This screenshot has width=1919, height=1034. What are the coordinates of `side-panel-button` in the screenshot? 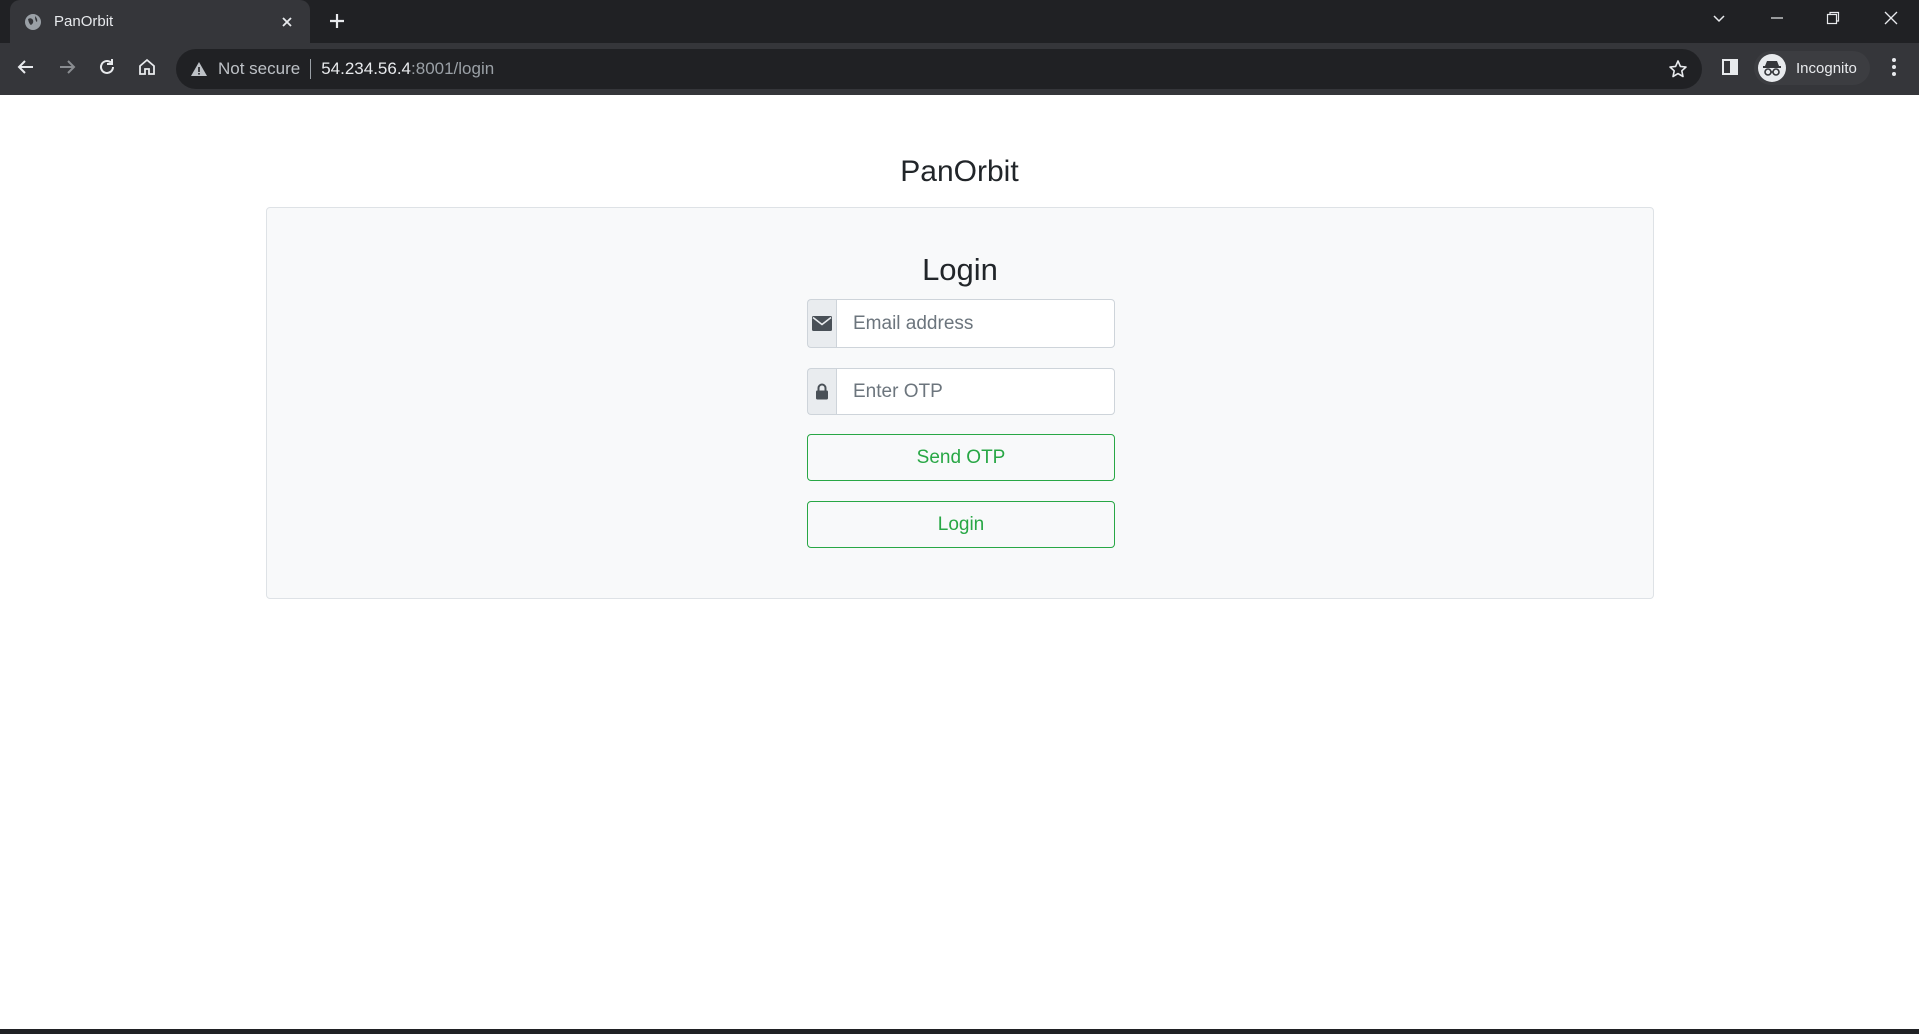 It's located at (1730, 69).